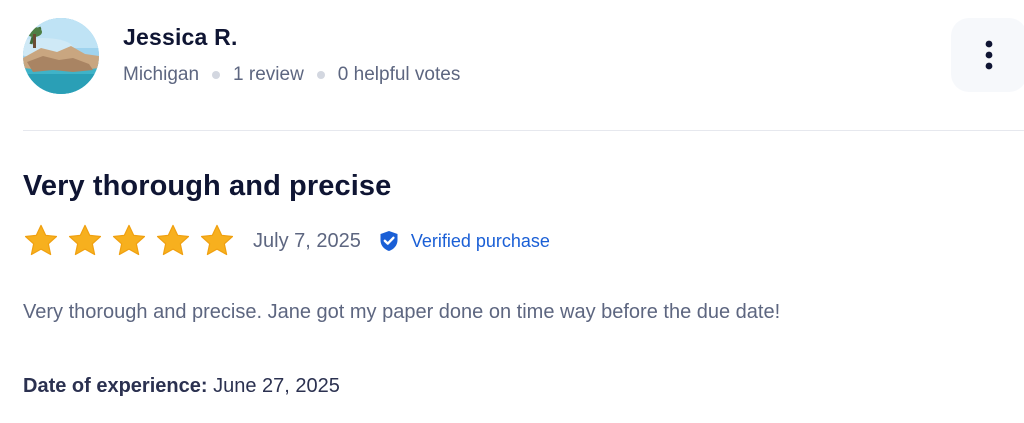 This screenshot has height=423, width=1024. Describe the element at coordinates (207, 186) in the screenshot. I see `review-title: Very thorough and precise` at that location.